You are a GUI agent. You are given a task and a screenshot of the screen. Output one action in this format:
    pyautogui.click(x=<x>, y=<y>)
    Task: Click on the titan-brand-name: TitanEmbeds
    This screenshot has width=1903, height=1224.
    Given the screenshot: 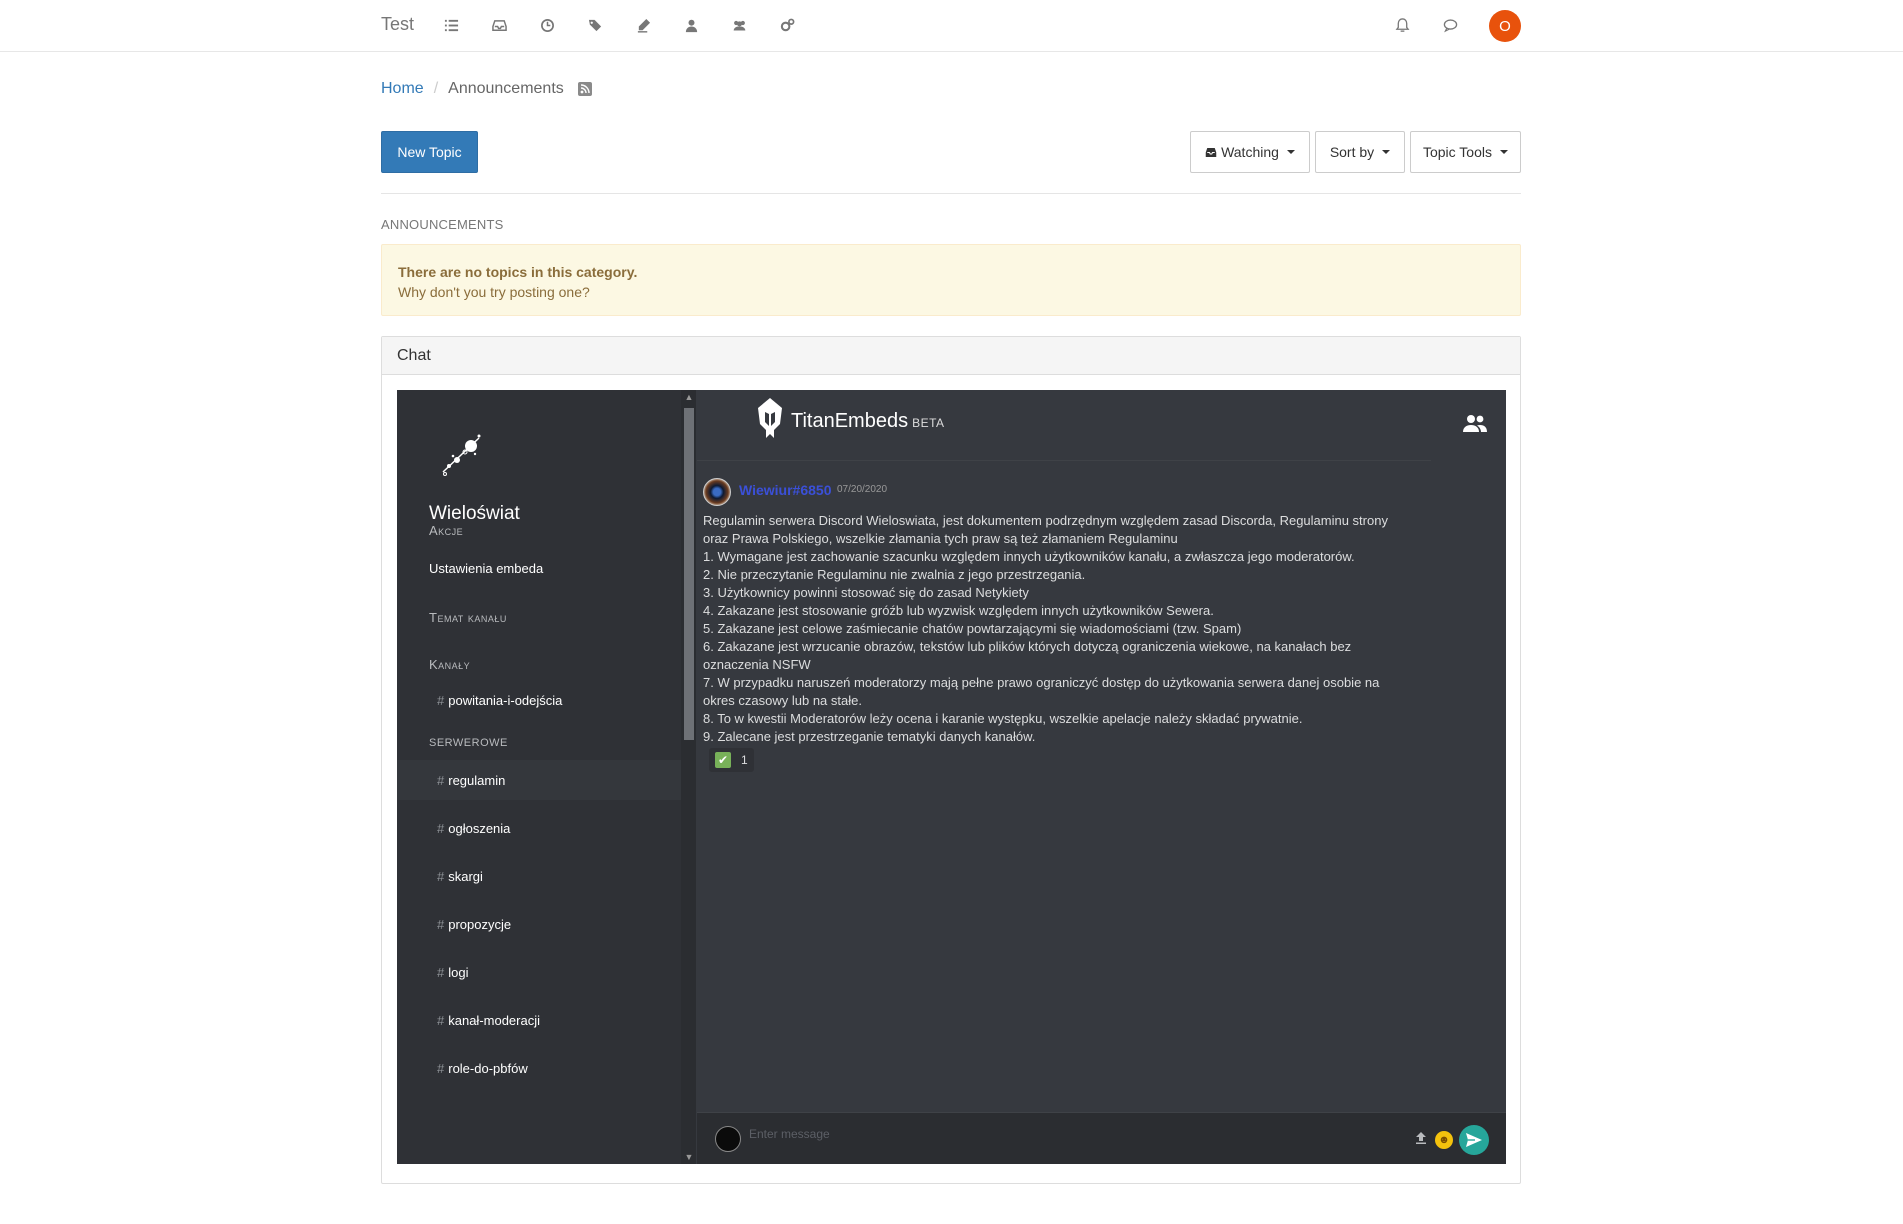 What is the action you would take?
    pyautogui.click(x=850, y=421)
    